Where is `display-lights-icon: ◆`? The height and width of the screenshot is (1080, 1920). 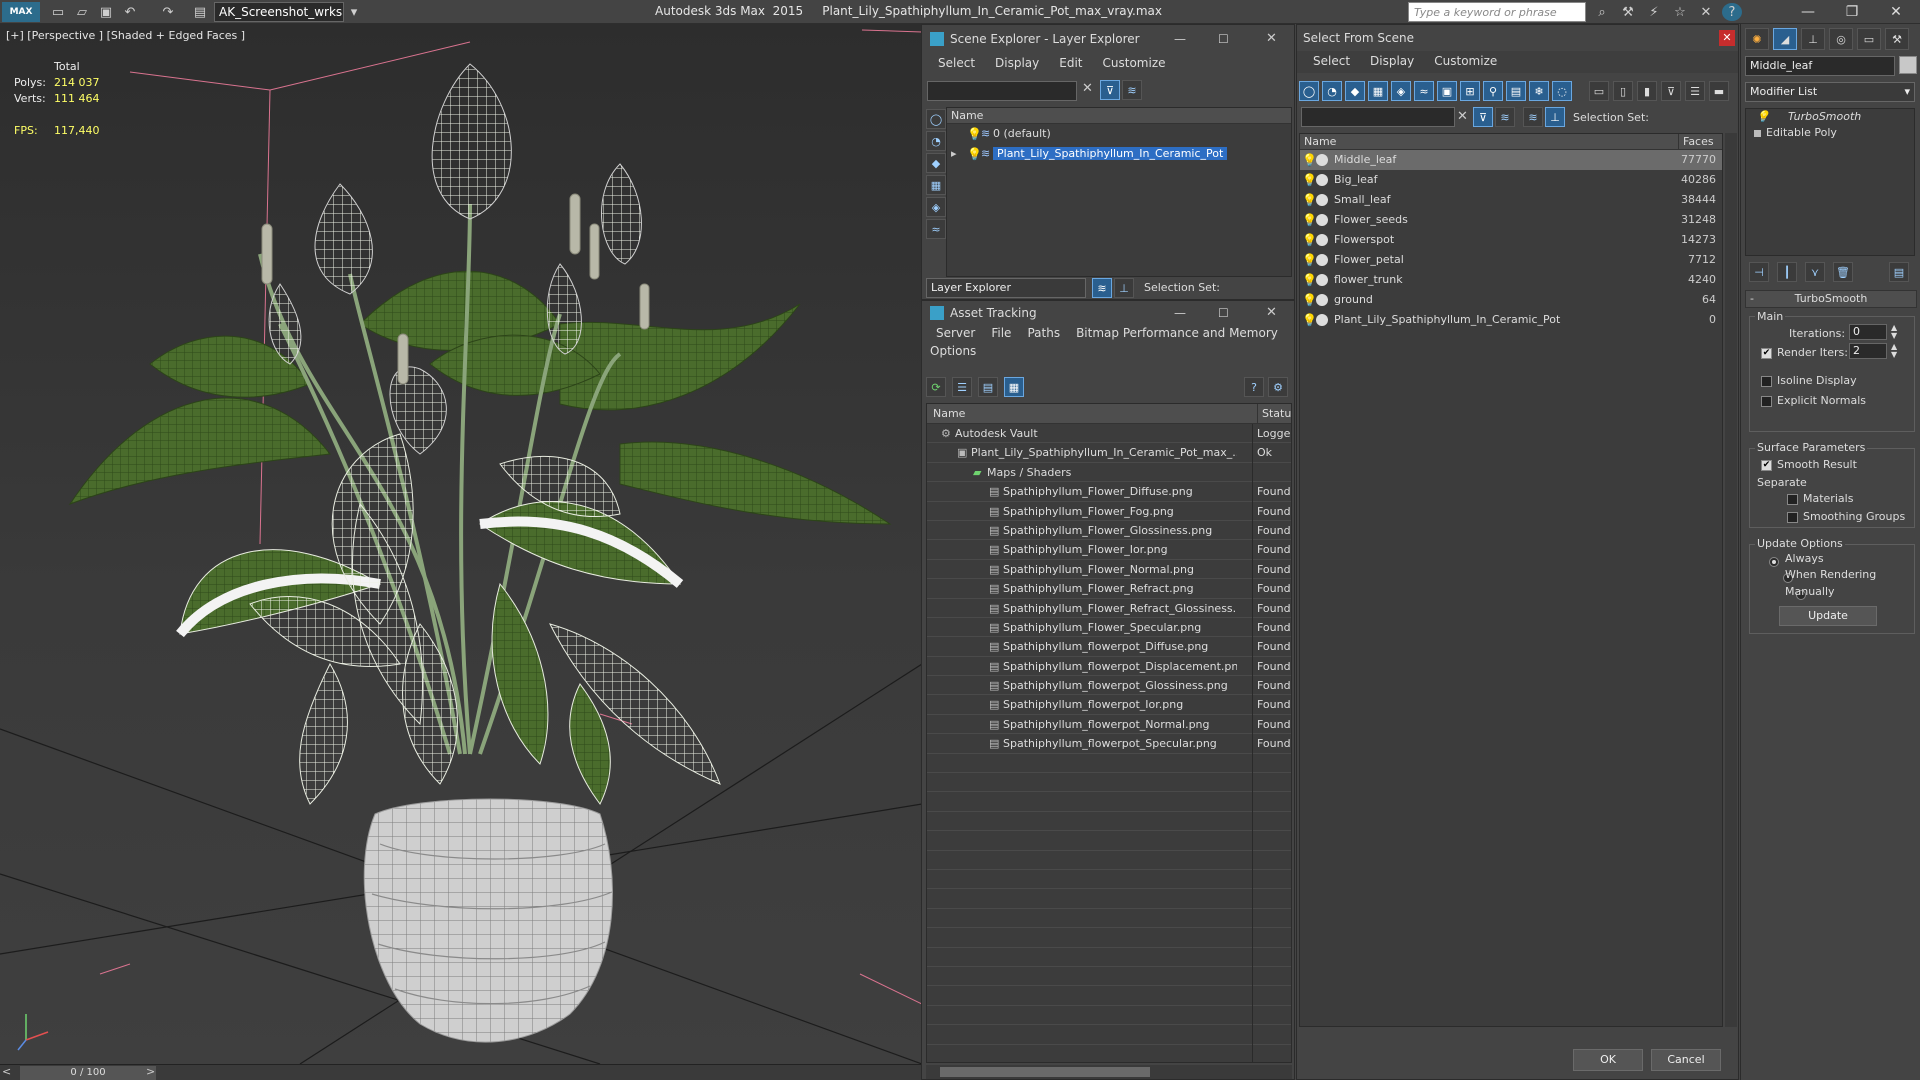
display-lights-icon: ◆ is located at coordinates (1355, 91).